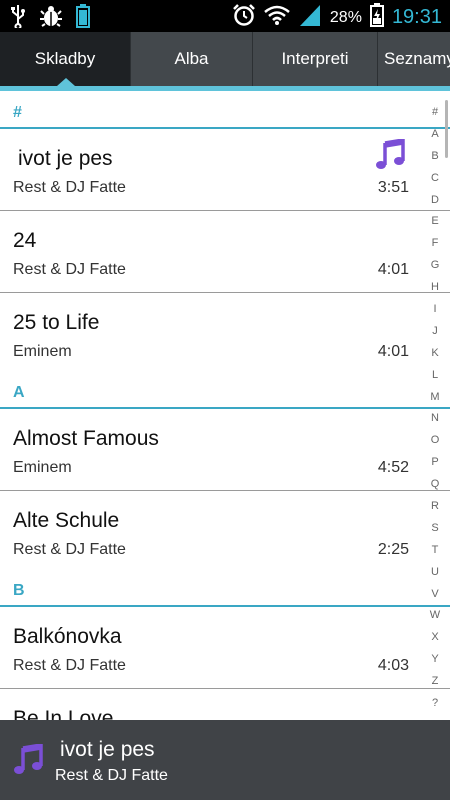  I want to click on alphabet-index-letter: X, so click(434, 638).